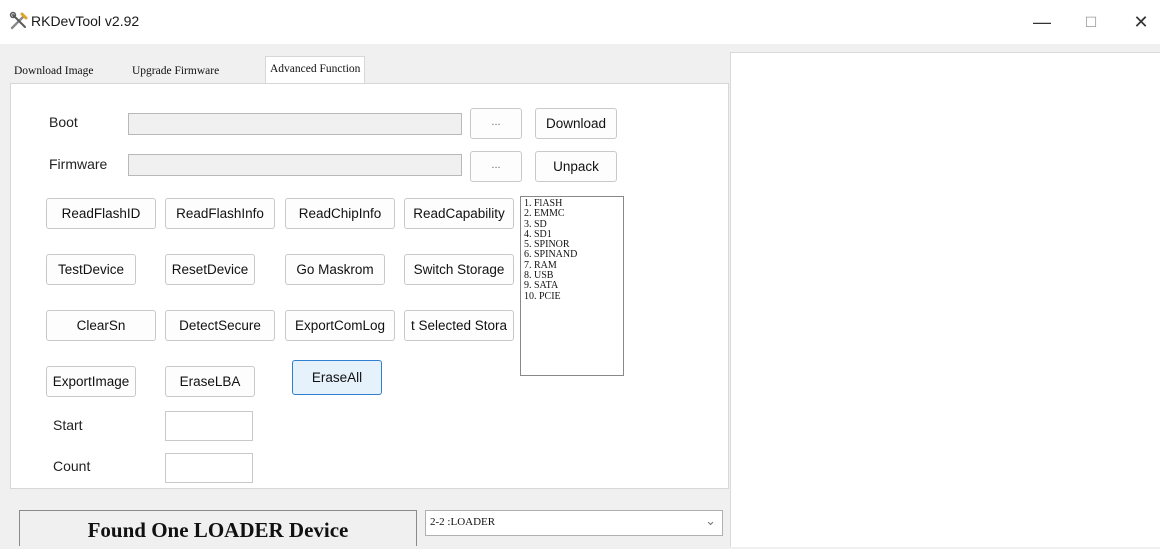  What do you see at coordinates (210, 269) in the screenshot?
I see `reset-device-button: ResetDevice` at bounding box center [210, 269].